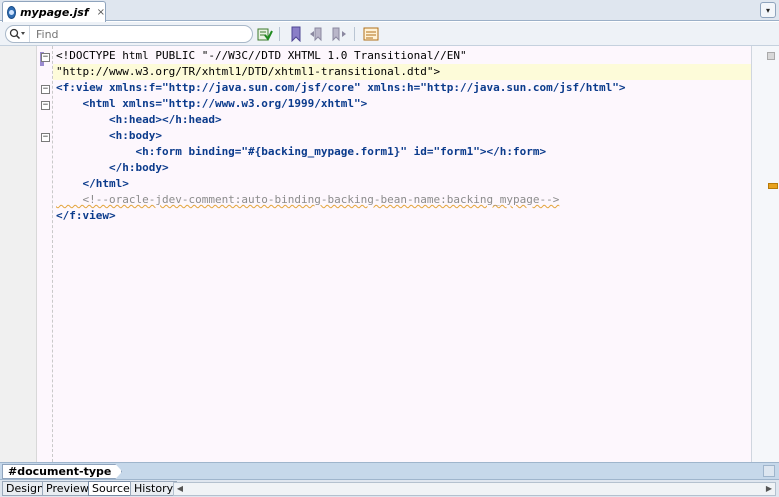  What do you see at coordinates (403, 168) in the screenshot?
I see `code-line: </h:body>` at bounding box center [403, 168].